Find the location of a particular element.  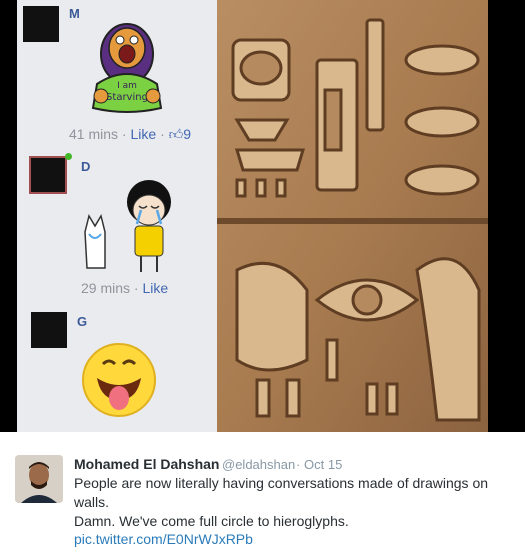

starving-sticker: I am Starving is located at coordinates (127, 68).